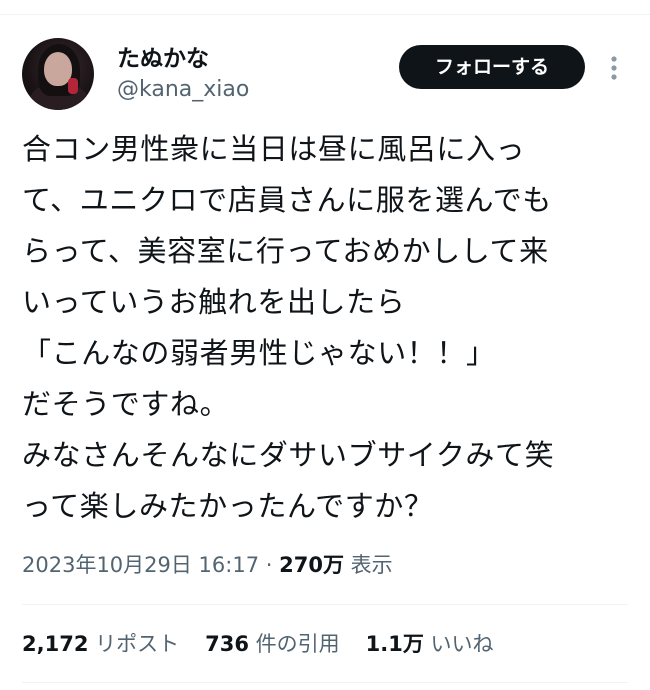 The width and height of the screenshot is (650, 690). I want to click on display-name: たぬかなㅤ, so click(173, 59).